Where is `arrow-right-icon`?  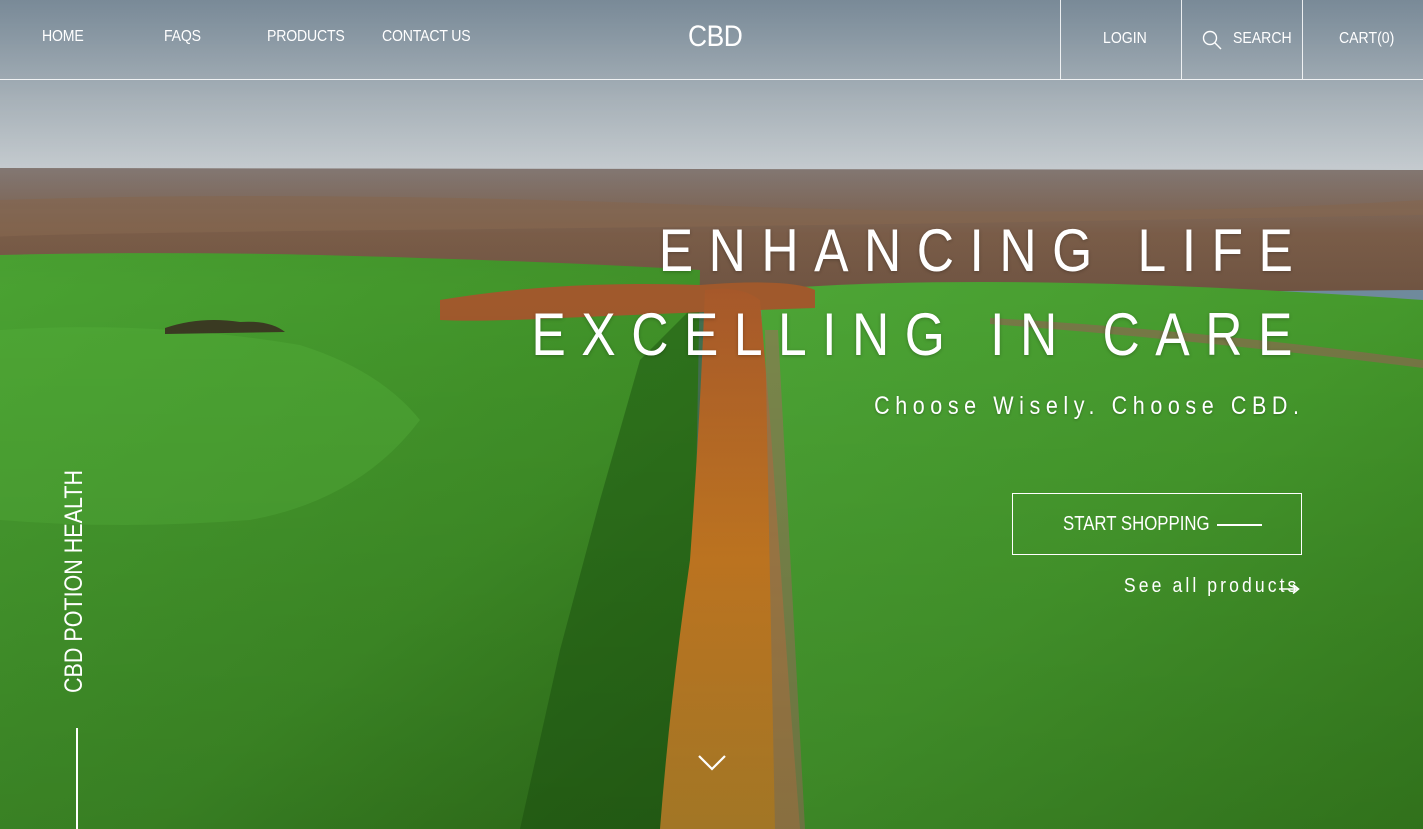 arrow-right-icon is located at coordinates (1289, 589).